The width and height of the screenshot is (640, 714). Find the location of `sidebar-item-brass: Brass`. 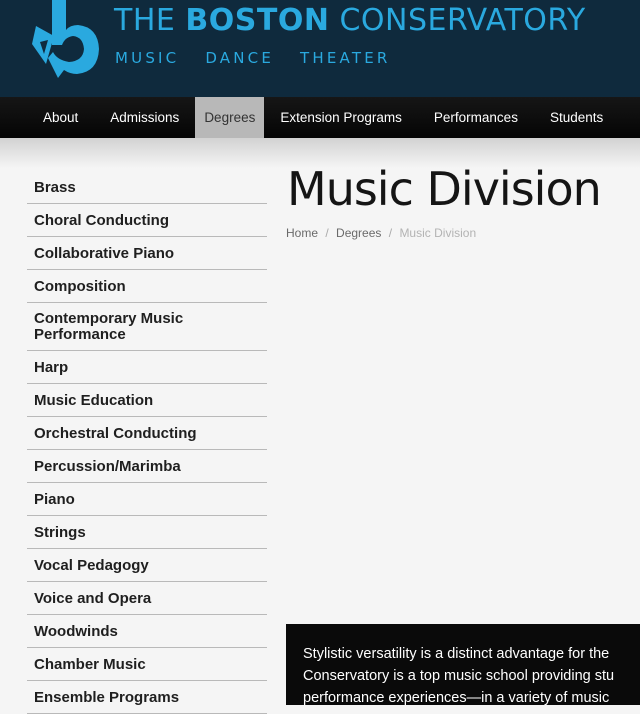

sidebar-item-brass: Brass is located at coordinates (147, 187).